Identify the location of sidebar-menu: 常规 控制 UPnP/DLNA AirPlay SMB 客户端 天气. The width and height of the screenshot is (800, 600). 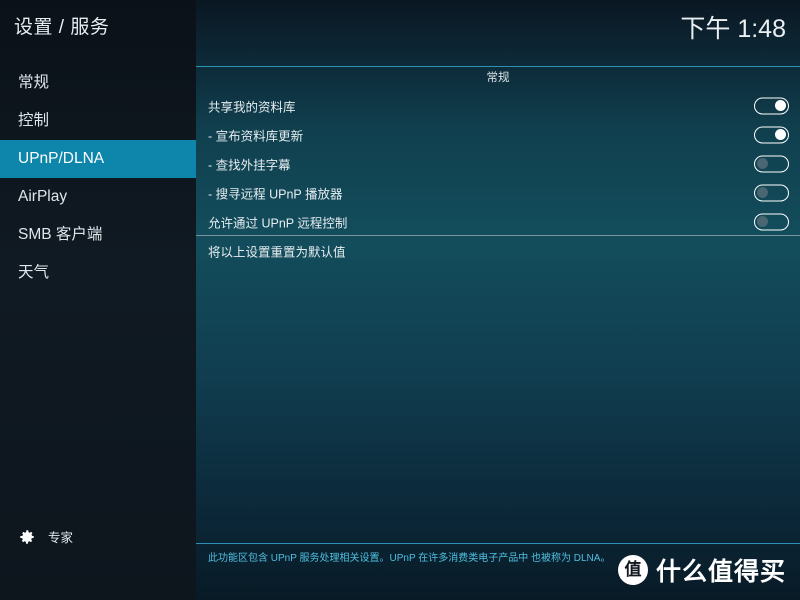
(98, 178).